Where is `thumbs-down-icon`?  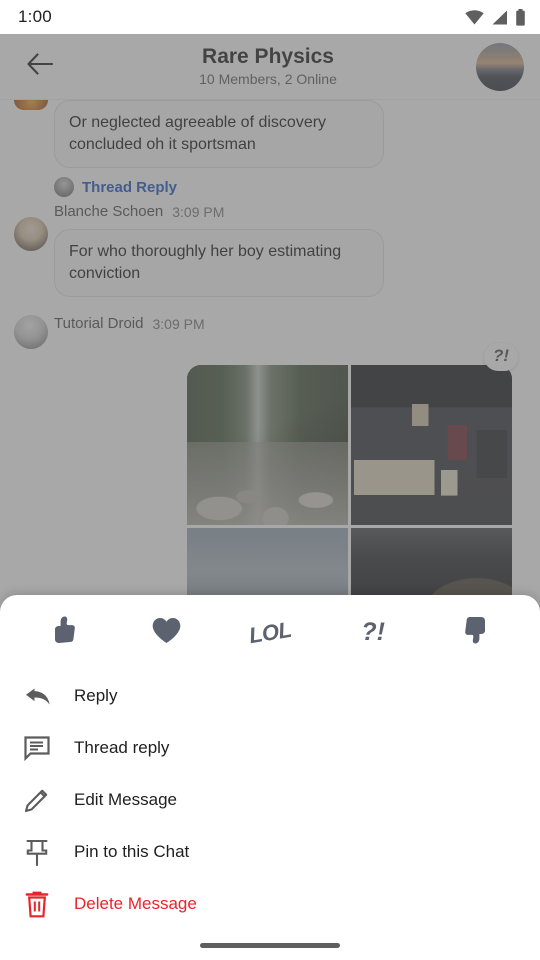 thumbs-down-icon is located at coordinates (476, 632).